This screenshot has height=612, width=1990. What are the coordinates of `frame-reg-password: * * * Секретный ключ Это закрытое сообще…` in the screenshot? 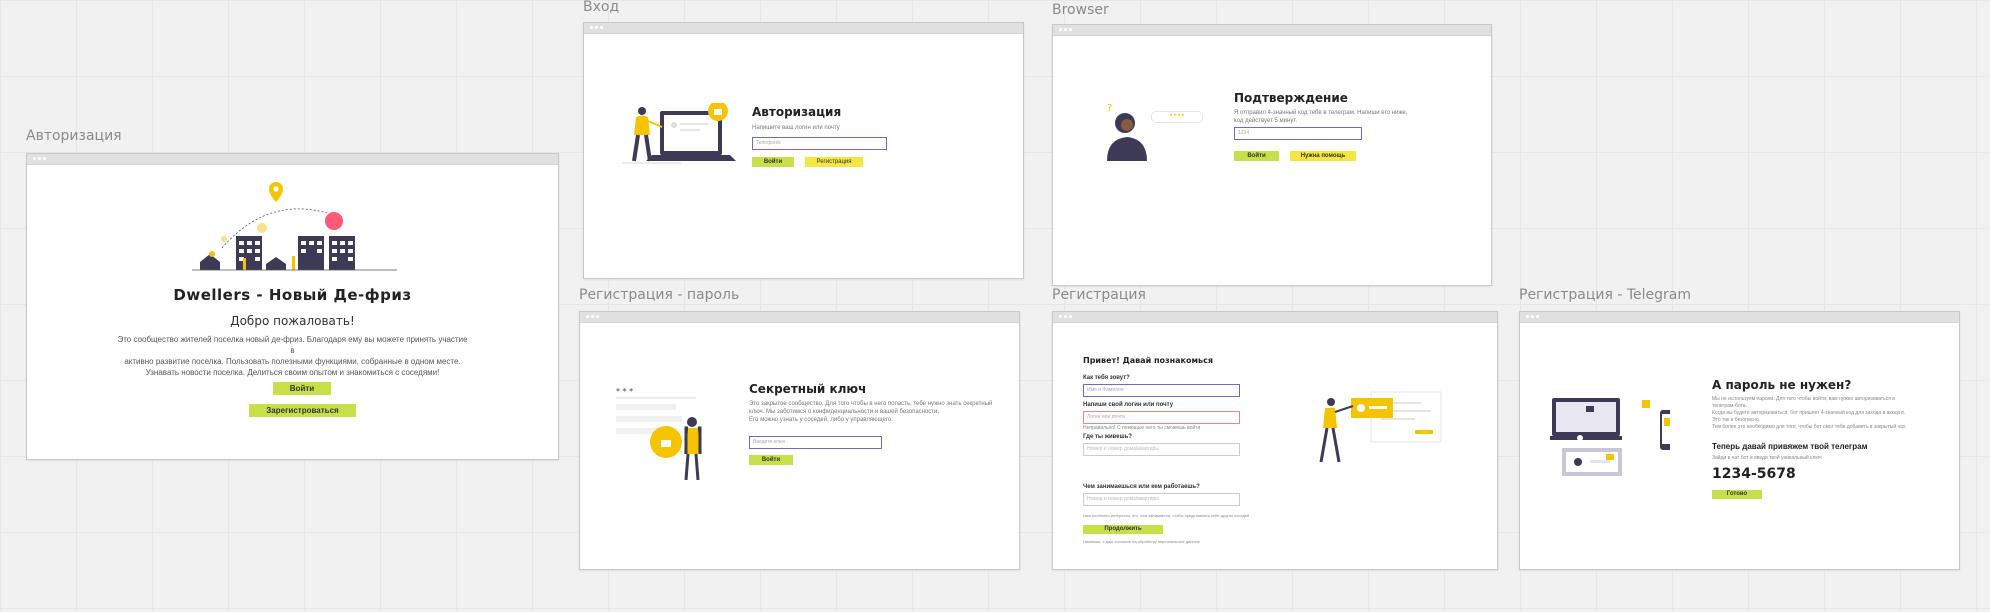 It's located at (799, 440).